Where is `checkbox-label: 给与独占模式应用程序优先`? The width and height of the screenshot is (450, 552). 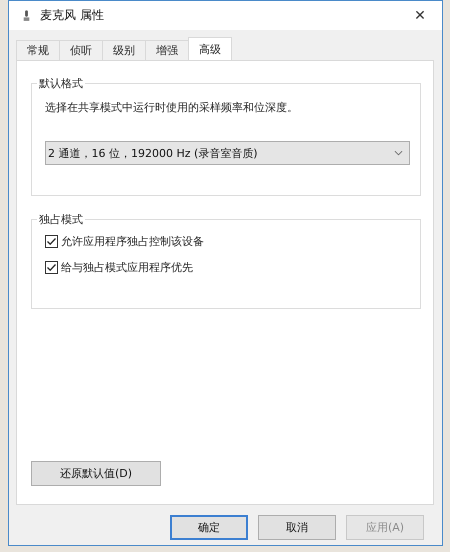 checkbox-label: 给与独占模式应用程序优先 is located at coordinates (127, 267).